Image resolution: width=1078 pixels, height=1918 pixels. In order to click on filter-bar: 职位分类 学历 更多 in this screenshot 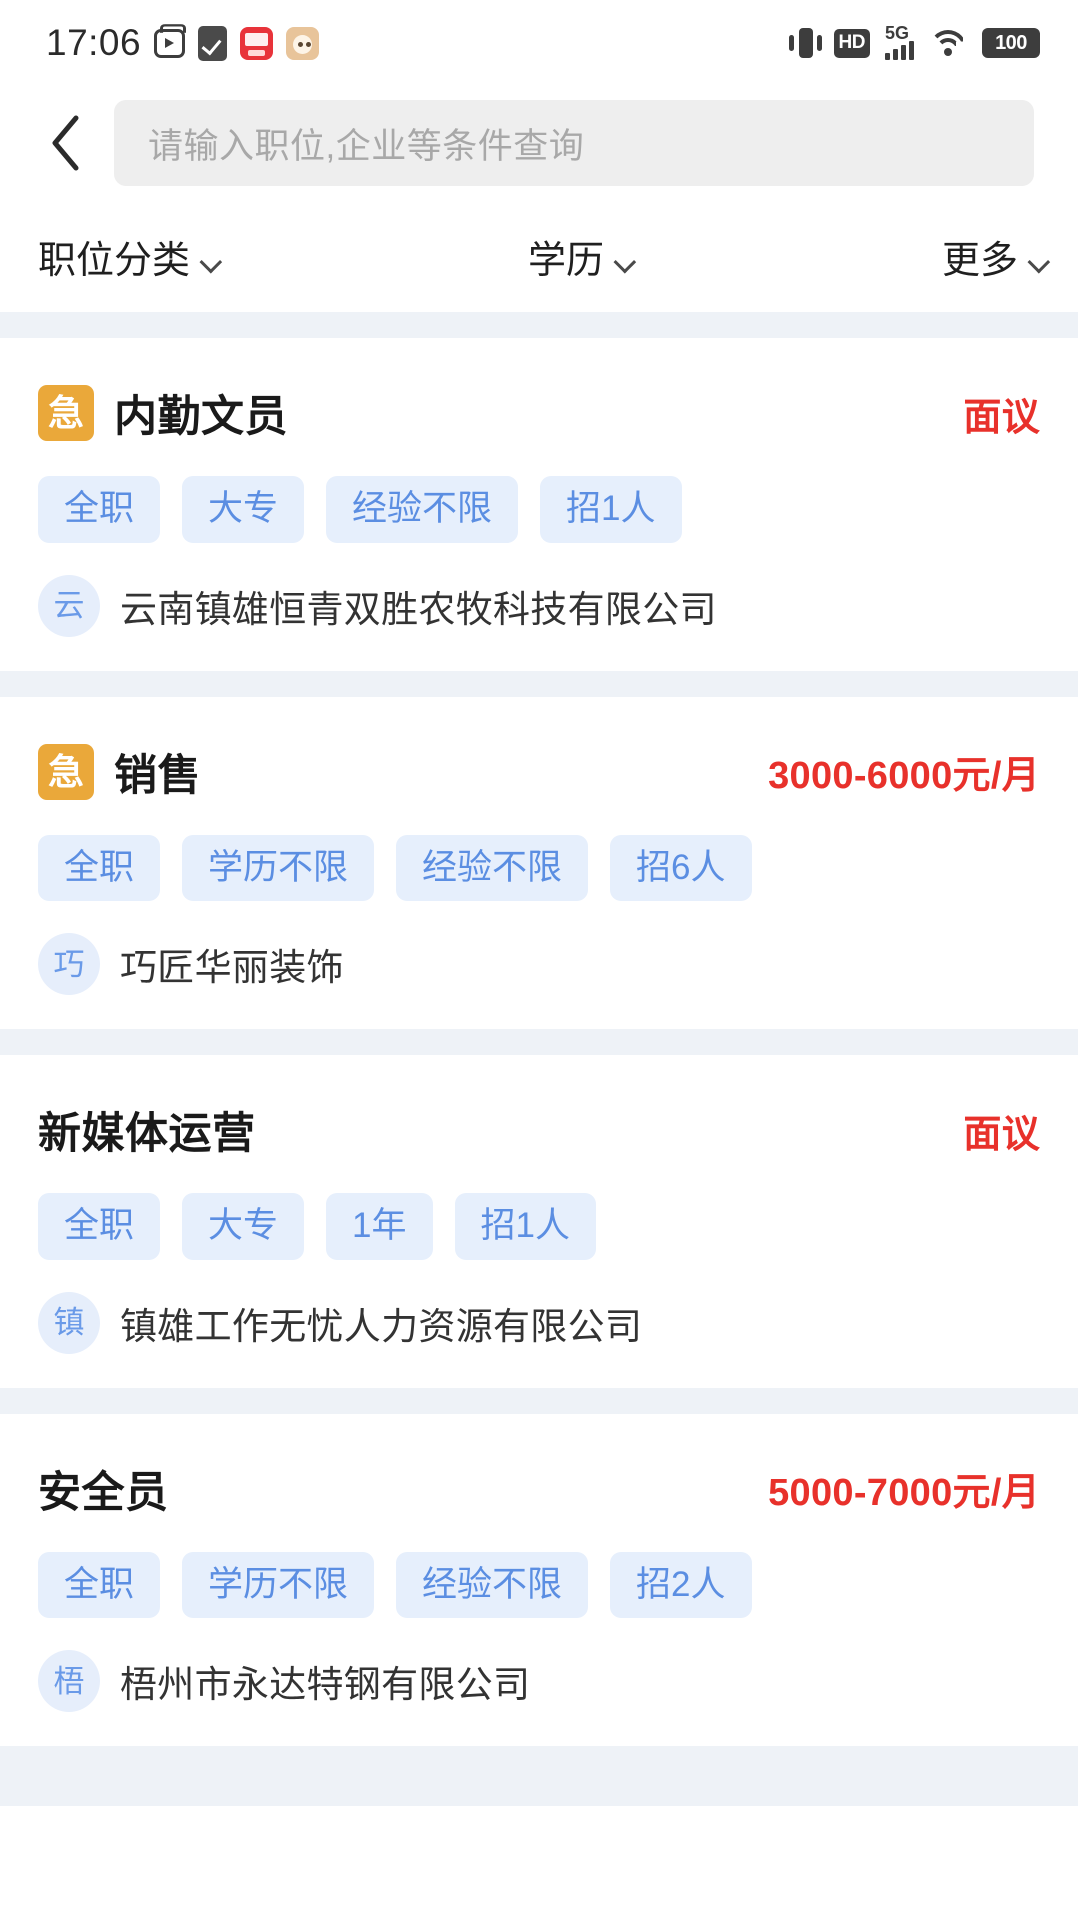, I will do `click(539, 256)`.